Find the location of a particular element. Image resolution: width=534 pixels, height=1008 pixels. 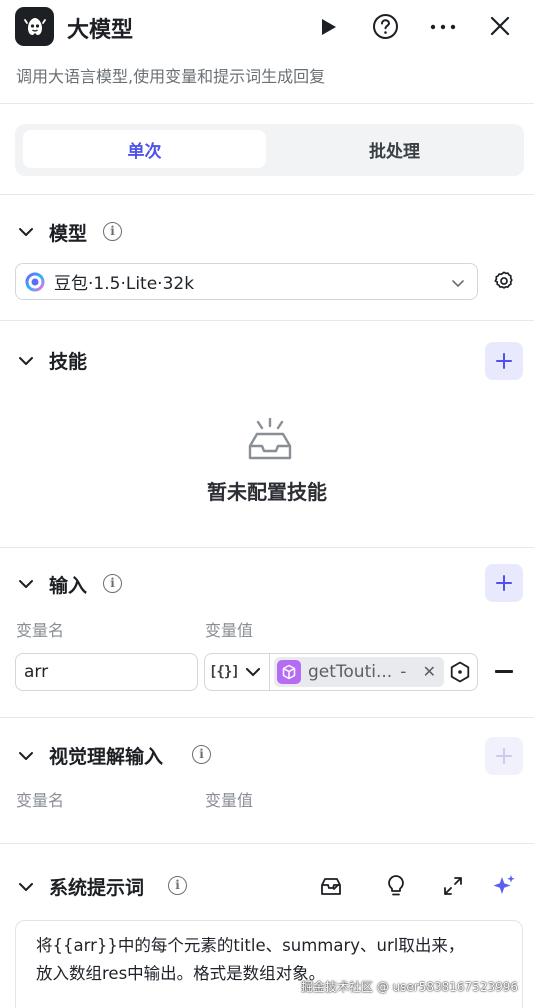

node-logo-icon is located at coordinates (34, 26).